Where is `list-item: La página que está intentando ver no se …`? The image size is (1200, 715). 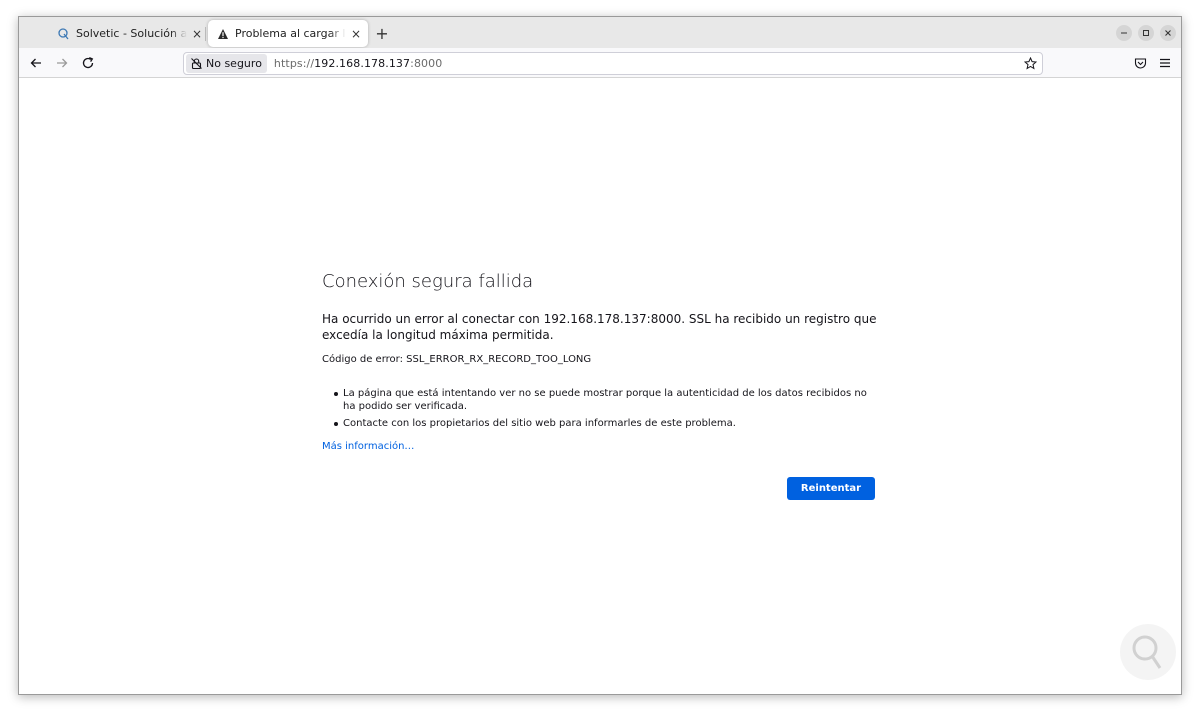
list-item: La página que está intentando ver no se … is located at coordinates (608, 400).